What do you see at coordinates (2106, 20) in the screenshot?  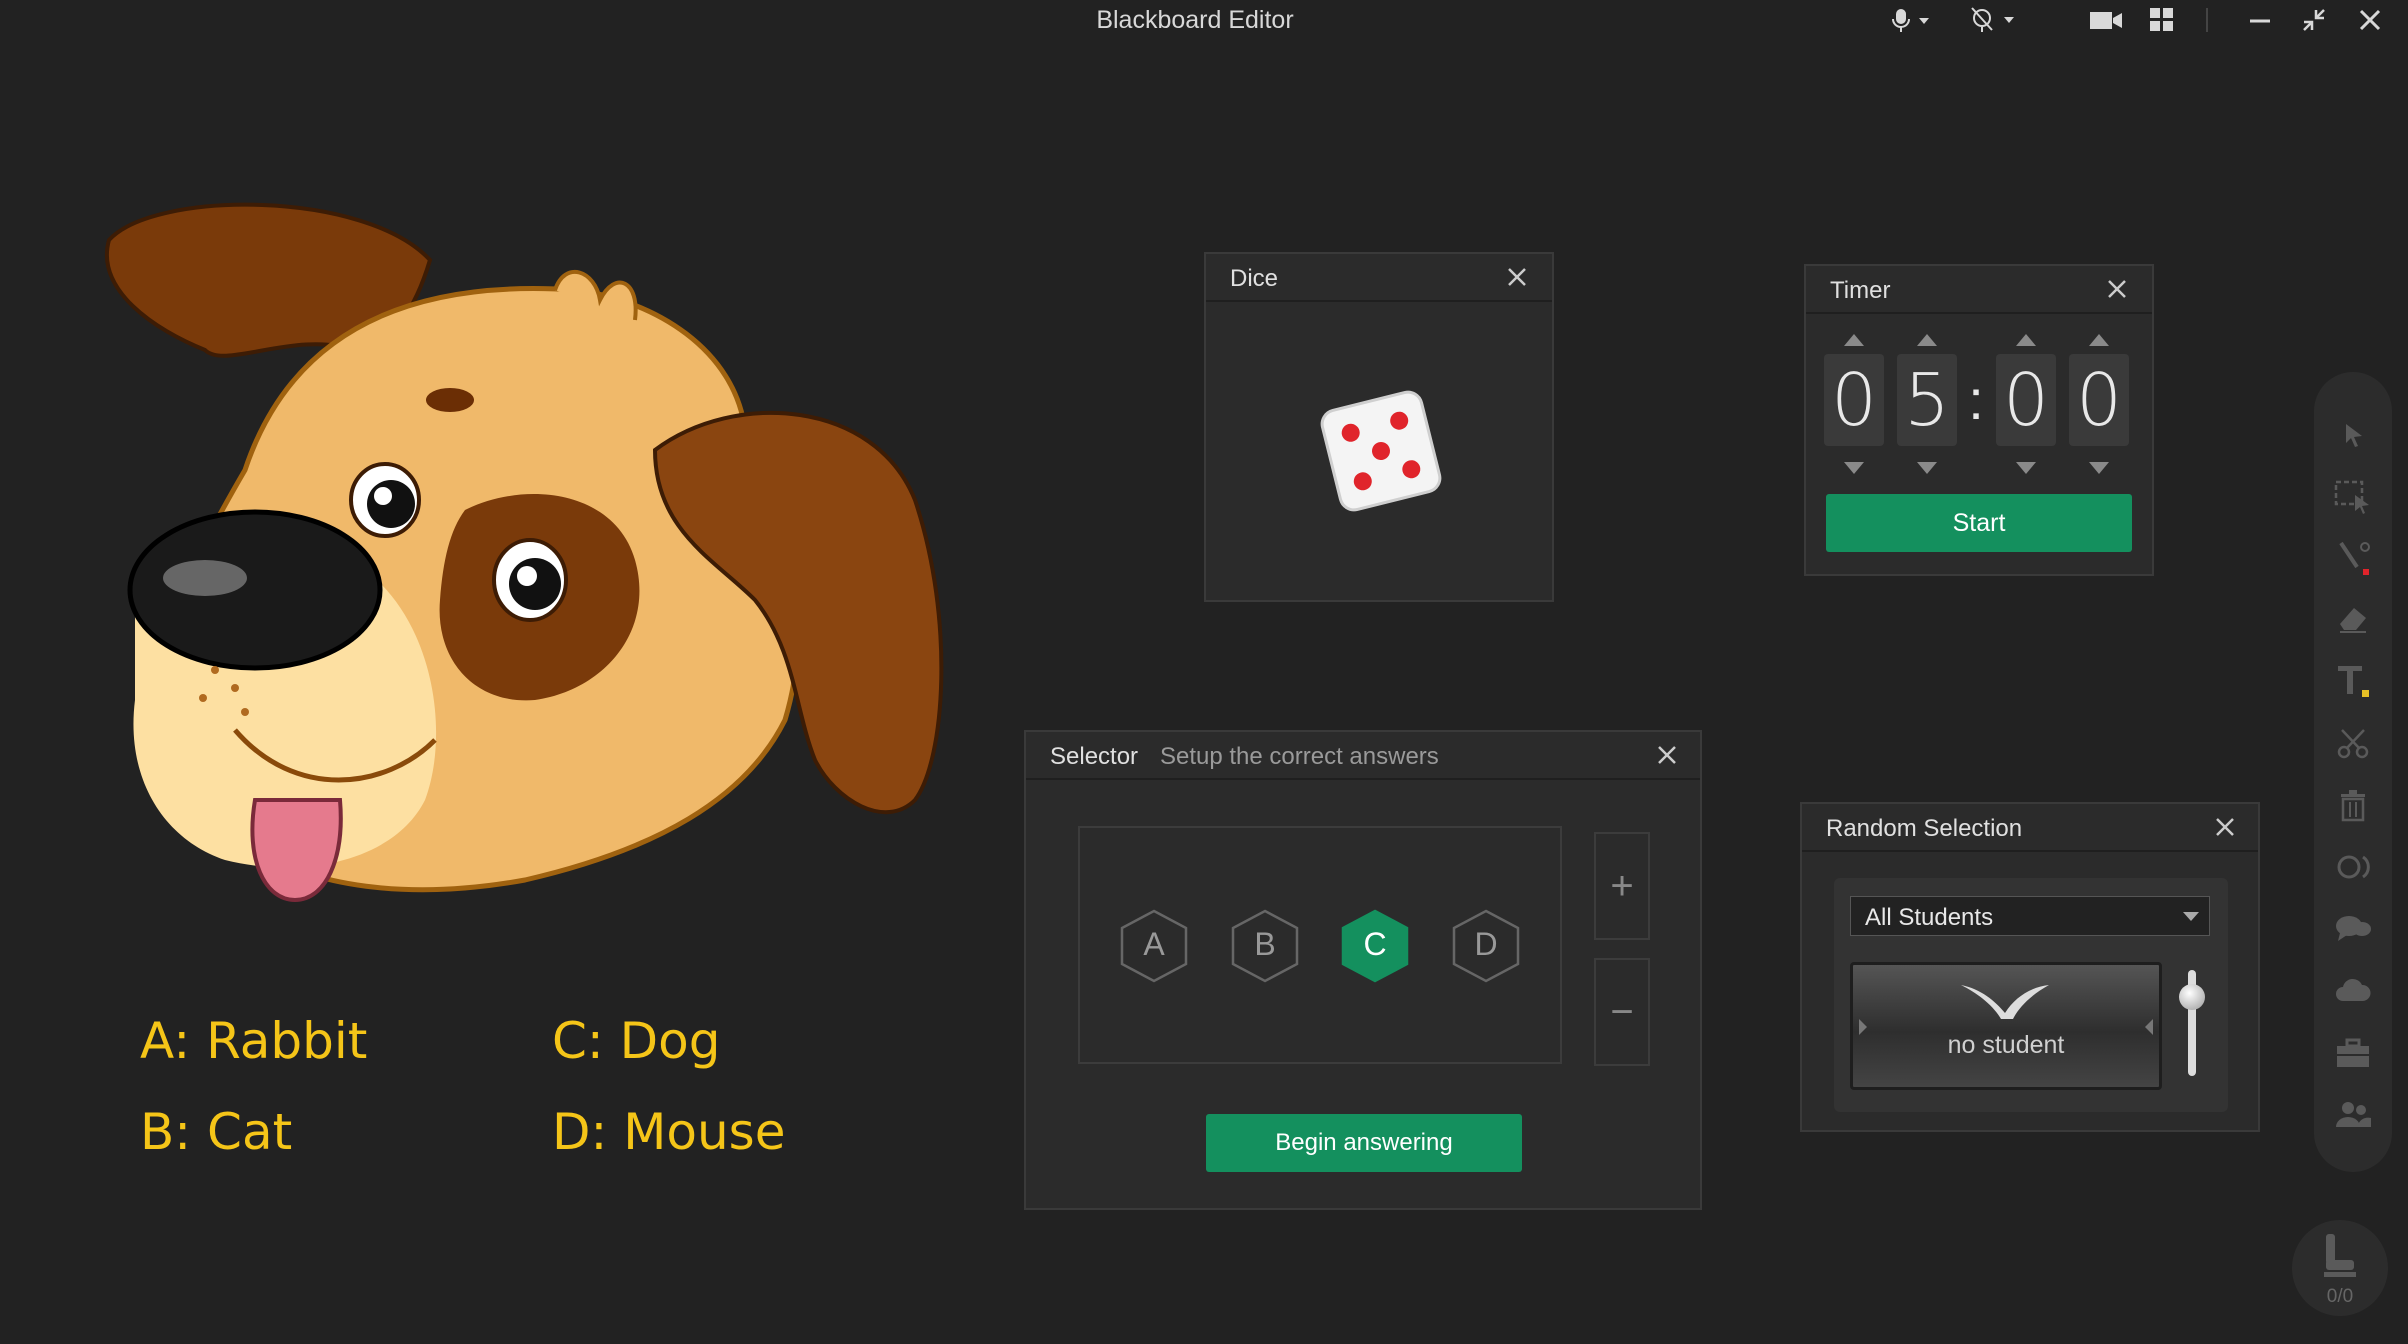 I see `camera-icon` at bounding box center [2106, 20].